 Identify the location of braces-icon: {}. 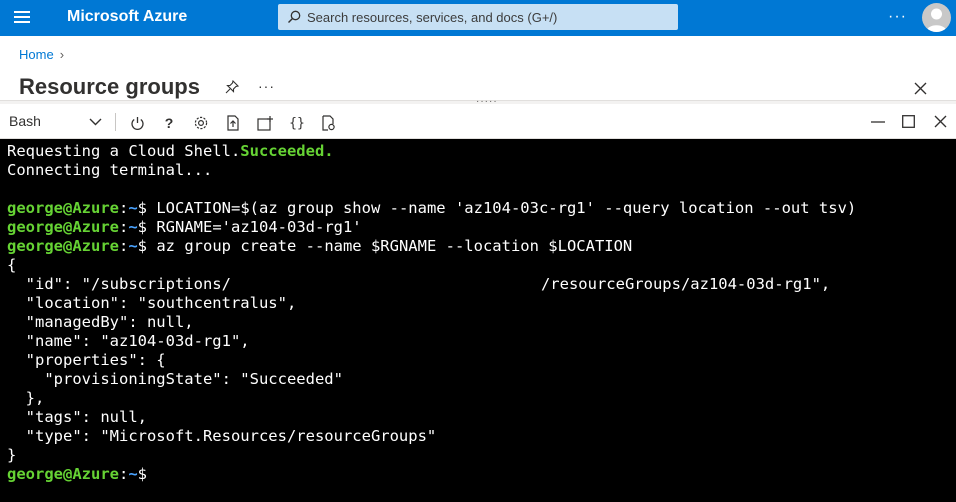
(297, 123).